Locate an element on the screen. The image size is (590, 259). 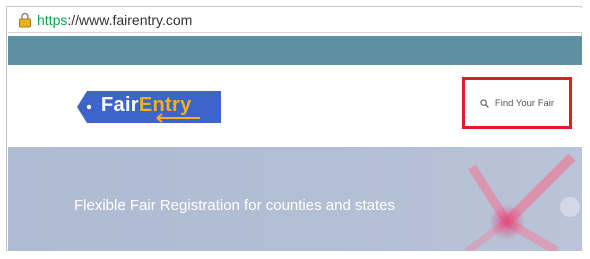
address-bar: https://www.fairentry.com is located at coordinates (295, 20).